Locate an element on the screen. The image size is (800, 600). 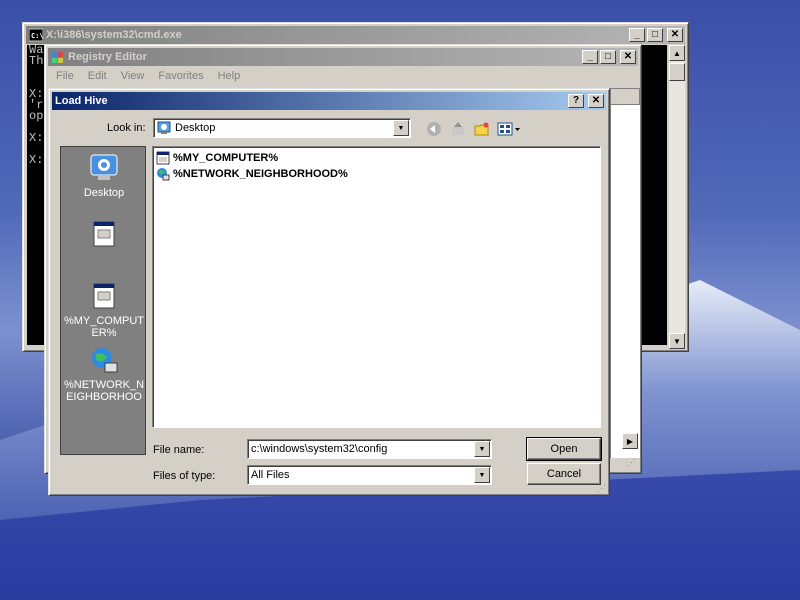
menu-edit: Edit is located at coordinates (97, 76).